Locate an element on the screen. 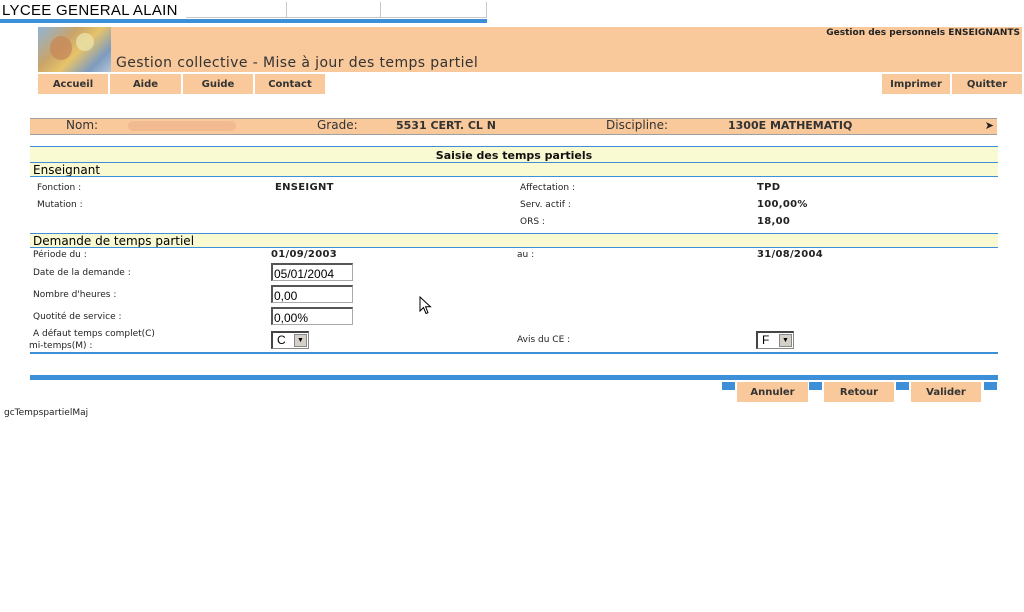 Image resolution: width=1024 pixels, height=612 pixels. nav-guide-button: Guide is located at coordinates (218, 84).